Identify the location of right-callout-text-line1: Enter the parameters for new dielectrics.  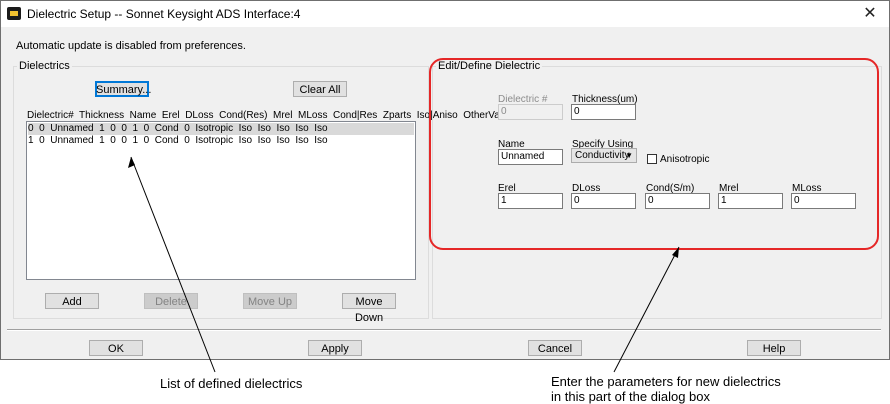
(666, 381).